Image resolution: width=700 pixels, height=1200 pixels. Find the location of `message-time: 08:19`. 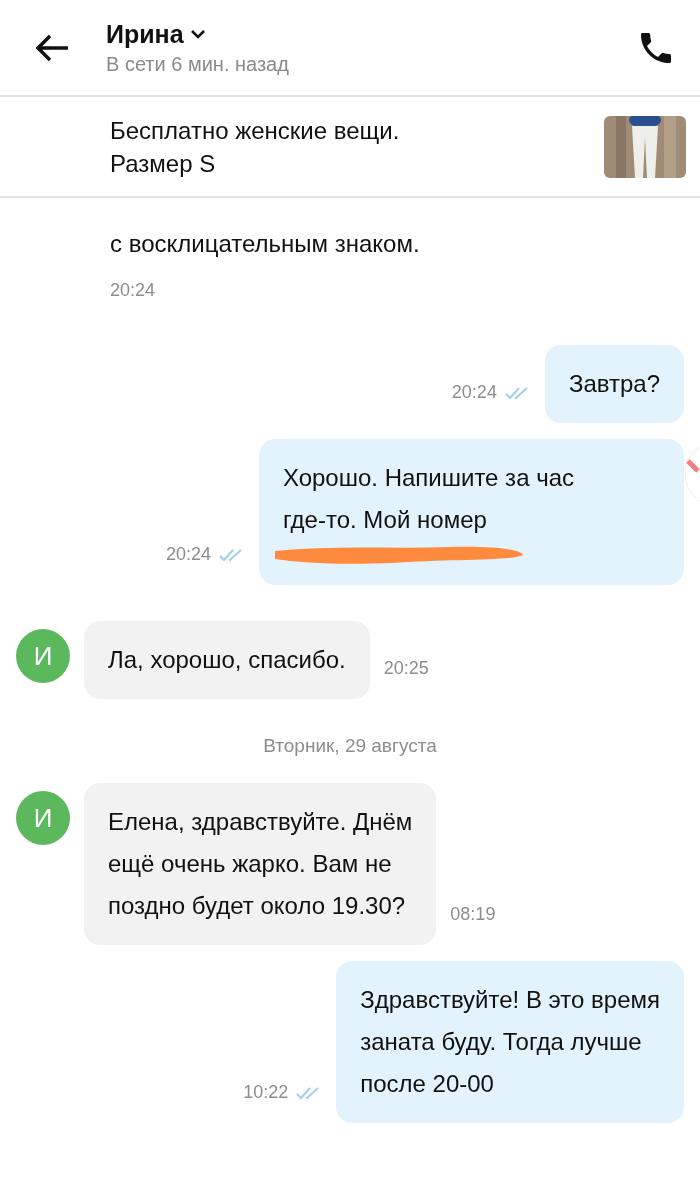

message-time: 08:19 is located at coordinates (473, 914).